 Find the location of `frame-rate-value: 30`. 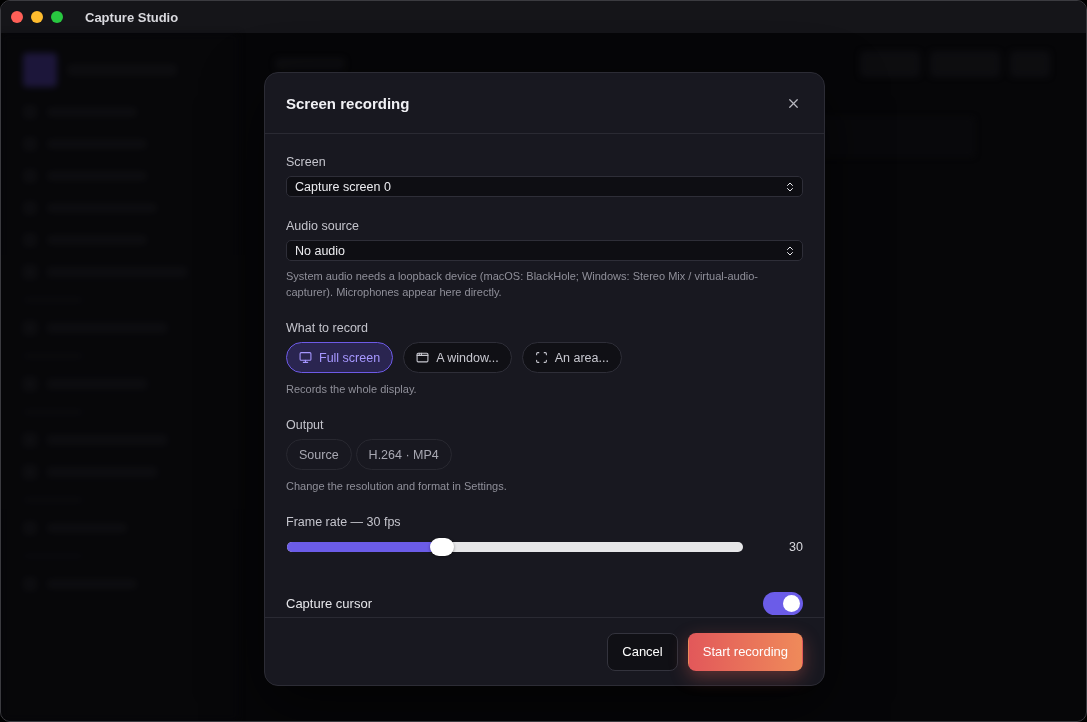

frame-rate-value: 30 is located at coordinates (796, 547).